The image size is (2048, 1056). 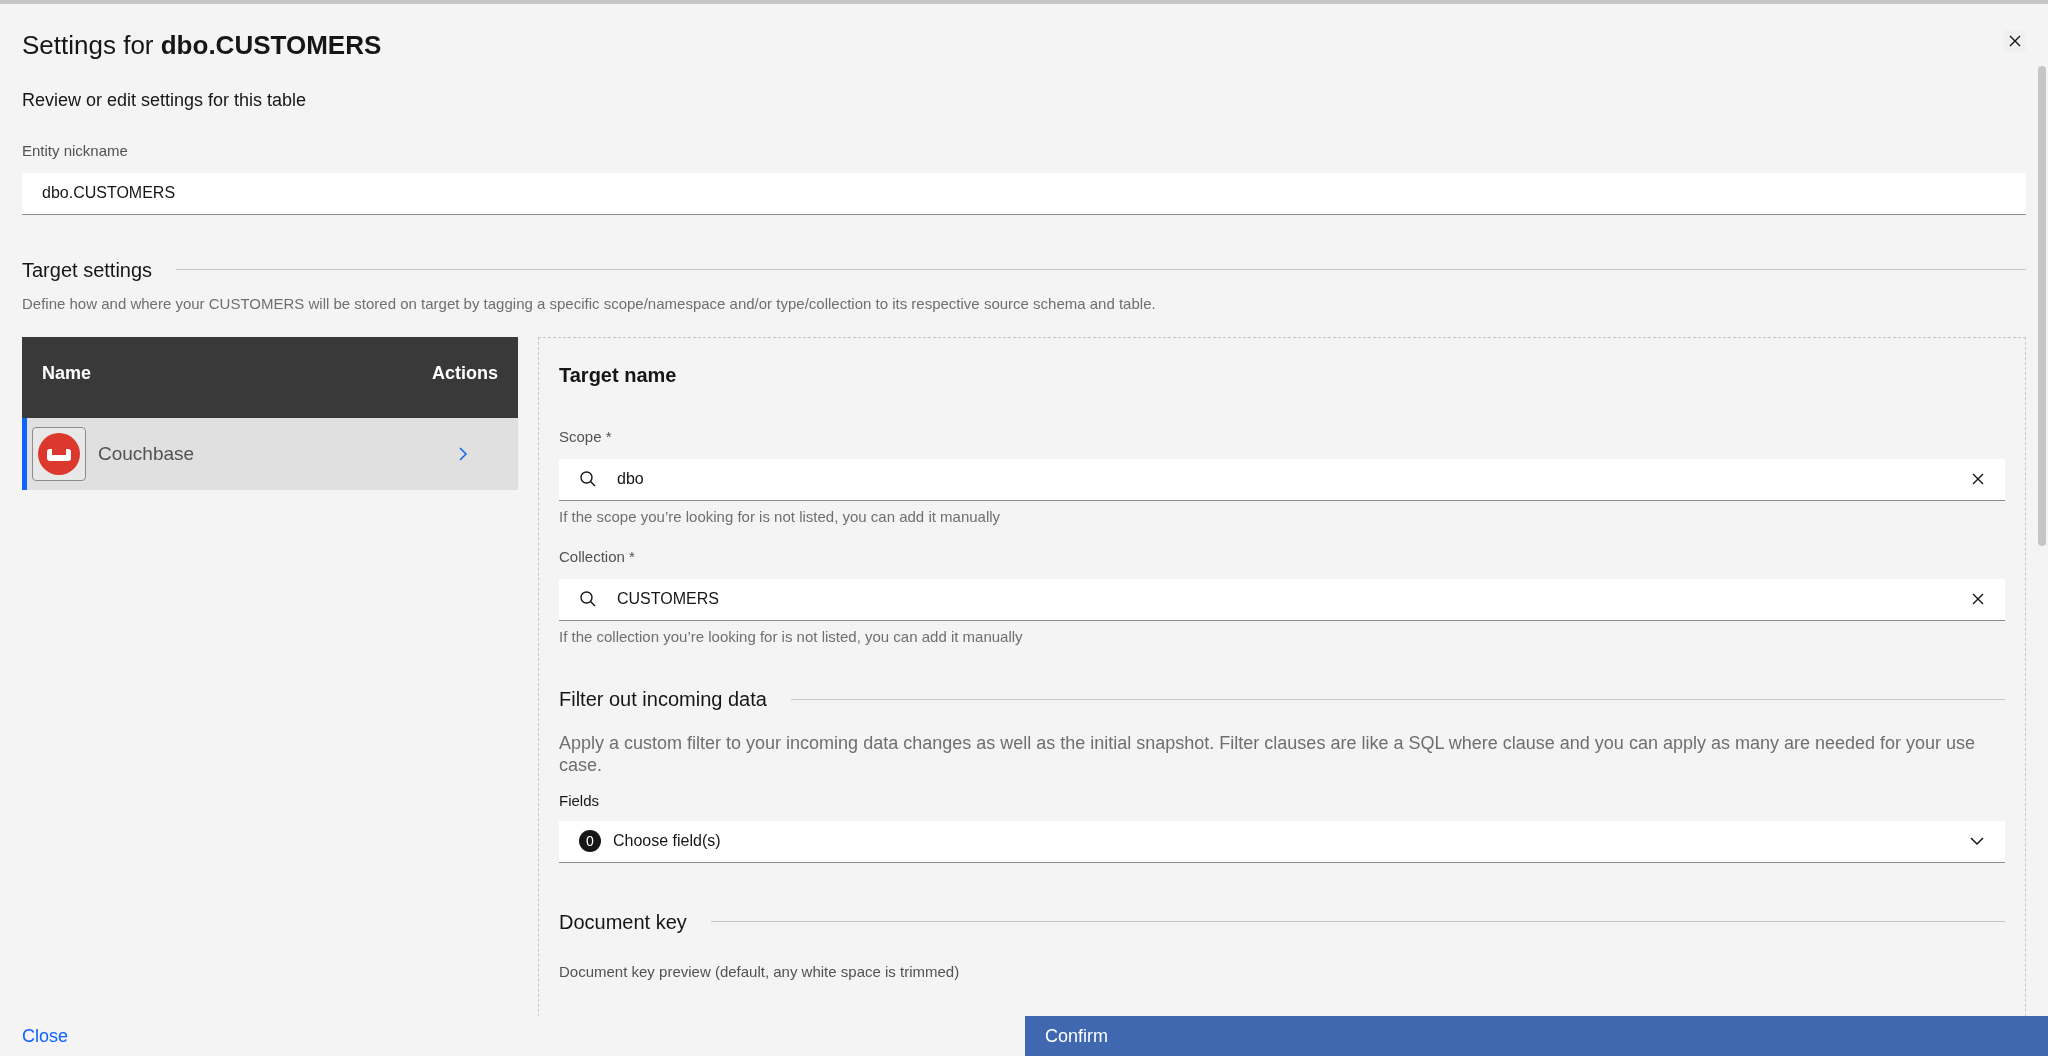 I want to click on field-value: CUSTOMERS, so click(x=668, y=599).